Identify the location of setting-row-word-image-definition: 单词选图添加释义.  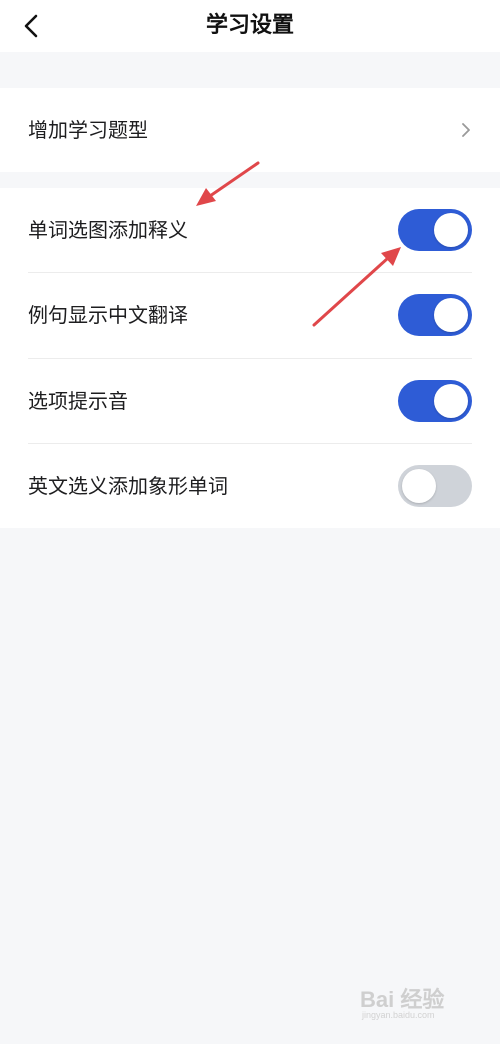
(250, 230).